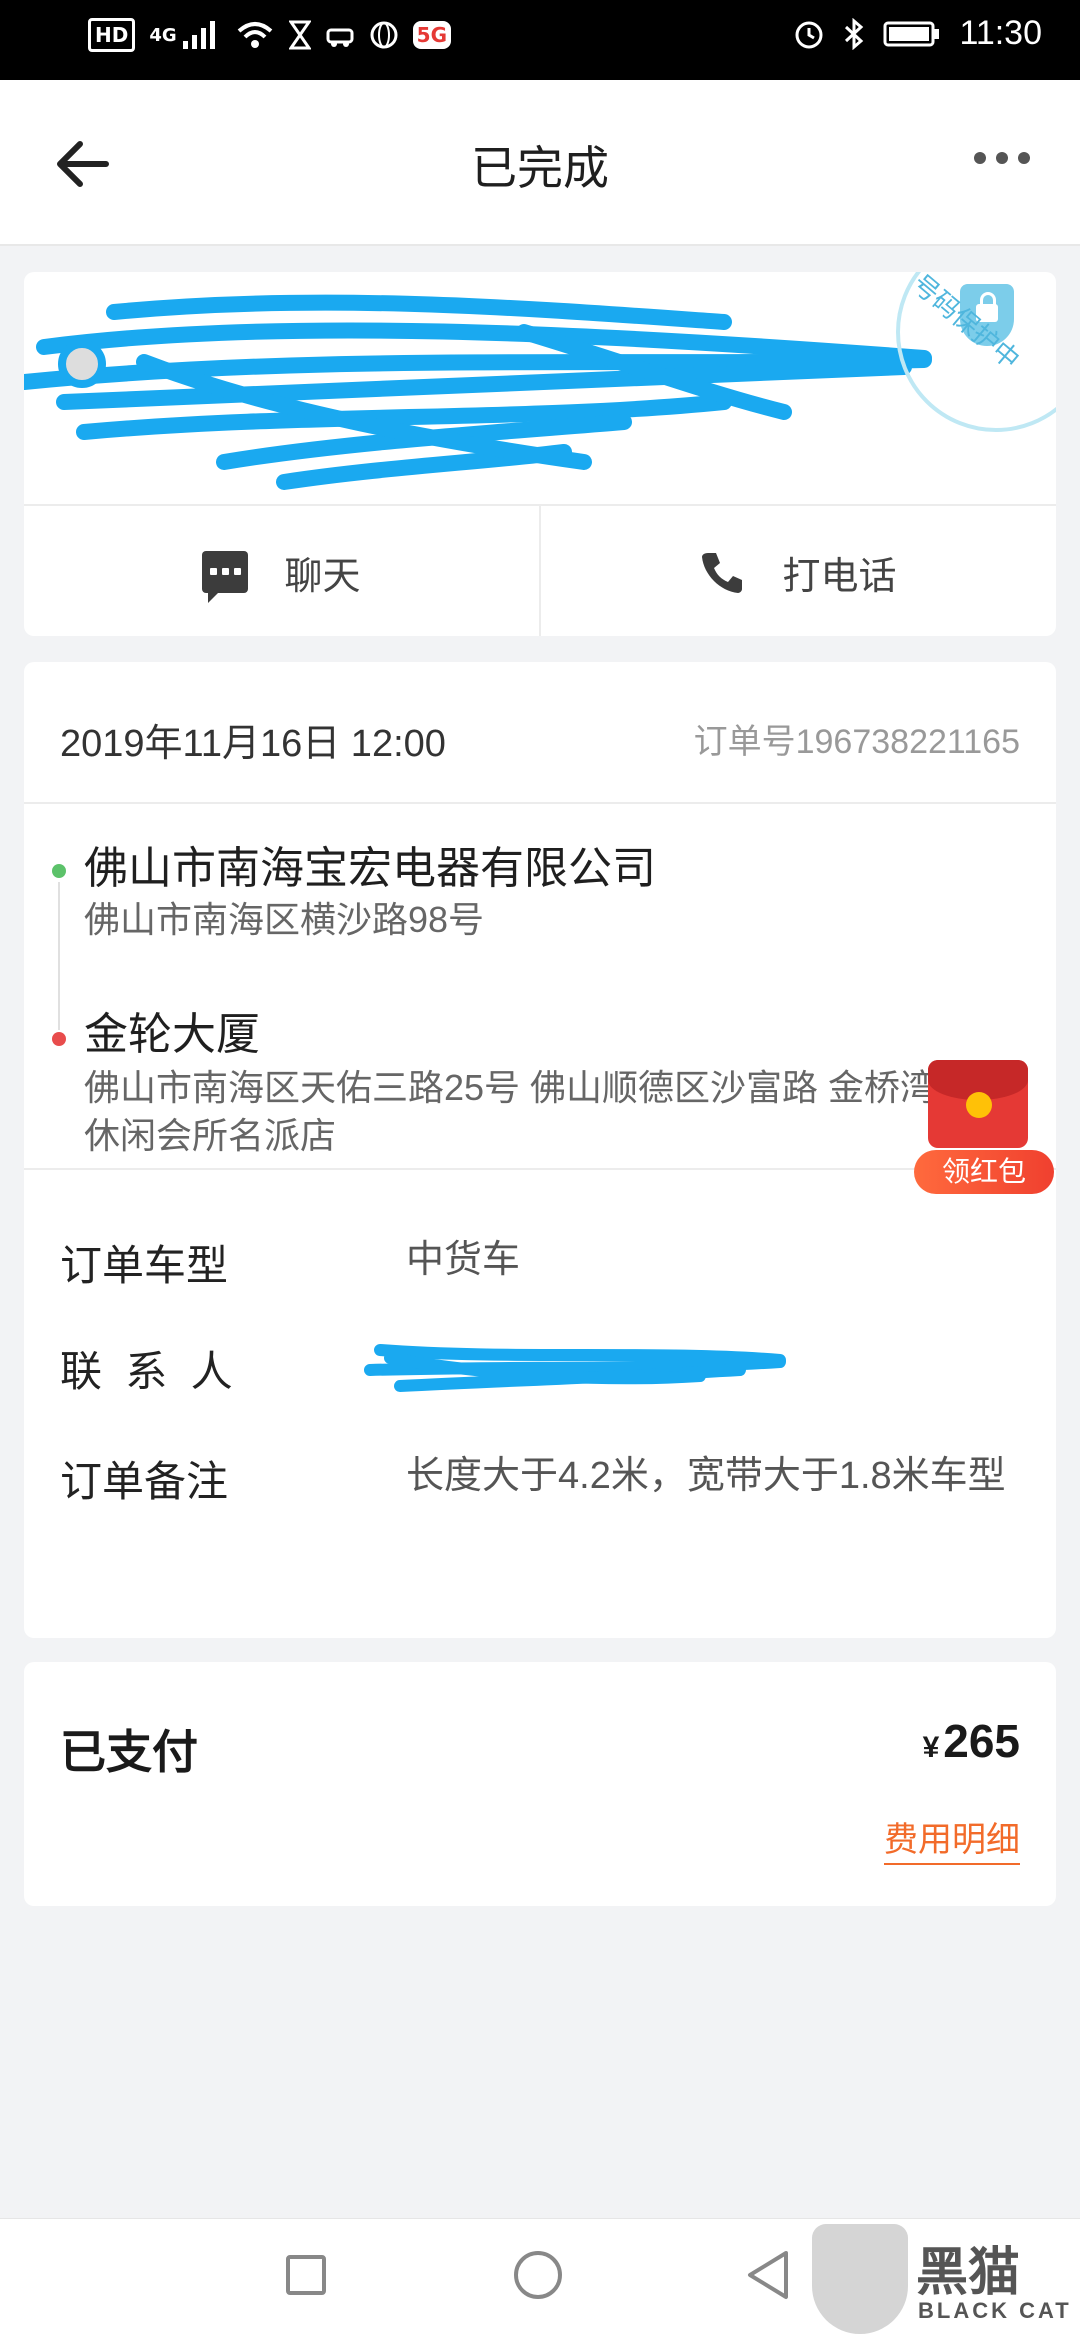 Image resolution: width=1080 pixels, height=2341 pixels. I want to click on fee-detail-link: 费用明细, so click(952, 1838).